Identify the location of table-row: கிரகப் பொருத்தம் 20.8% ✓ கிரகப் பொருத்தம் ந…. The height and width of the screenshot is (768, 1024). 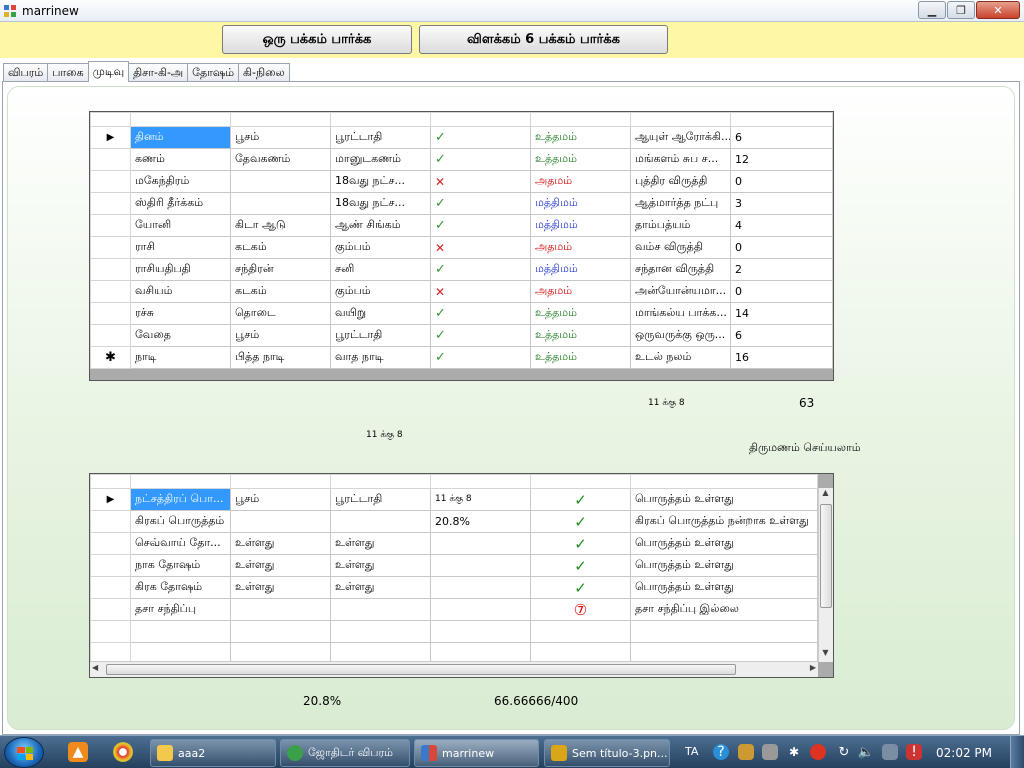
(454, 521).